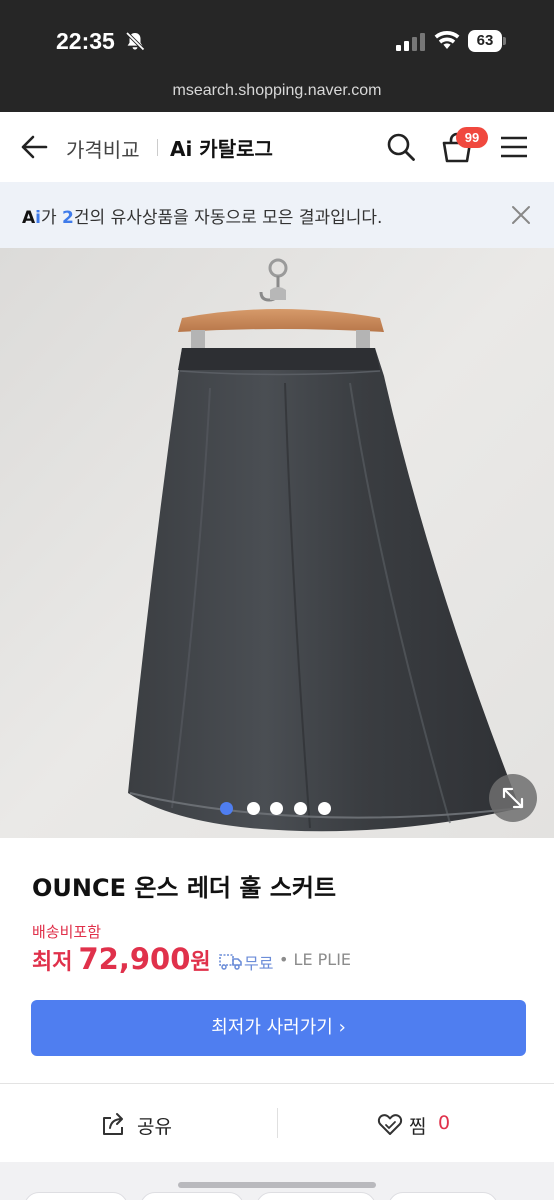 This screenshot has height=1200, width=554. I want to click on zzim-button-label: 찜, so click(417, 1125).